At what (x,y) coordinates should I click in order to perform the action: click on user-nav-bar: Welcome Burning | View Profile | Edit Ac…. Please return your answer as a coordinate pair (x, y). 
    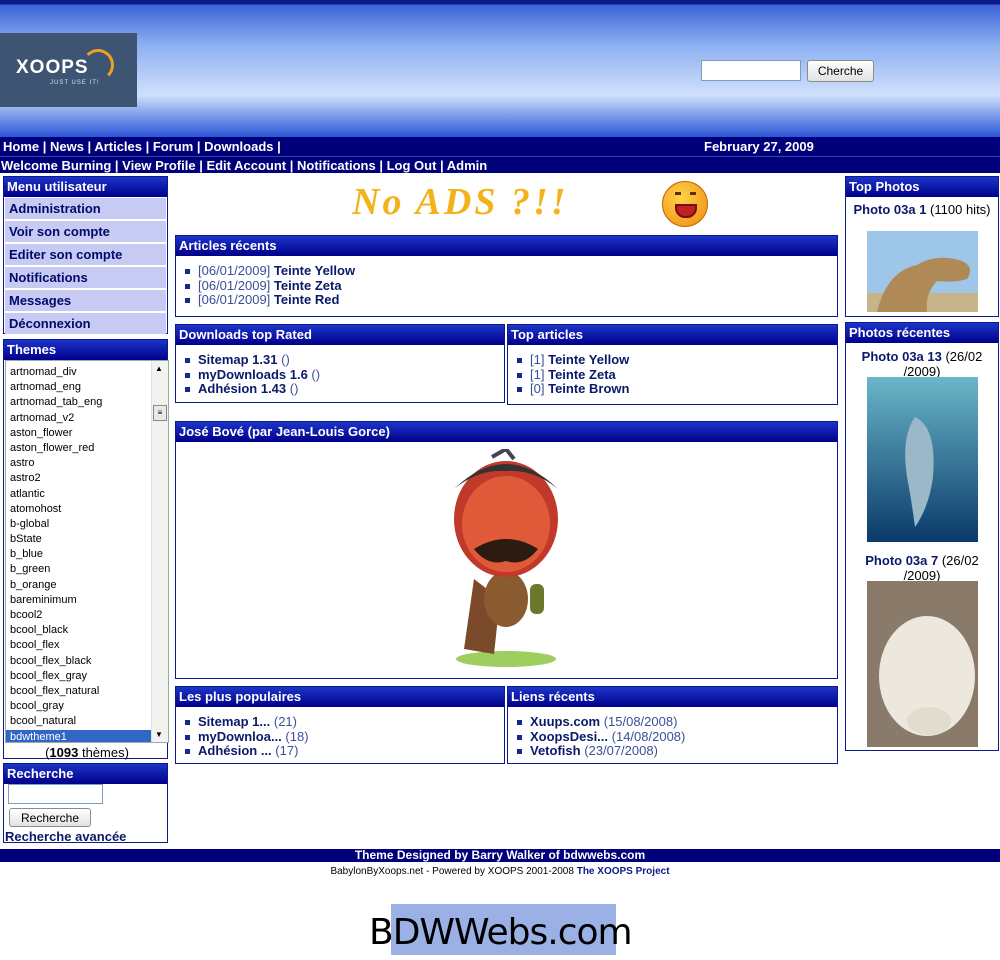
    Looking at the image, I should click on (500, 164).